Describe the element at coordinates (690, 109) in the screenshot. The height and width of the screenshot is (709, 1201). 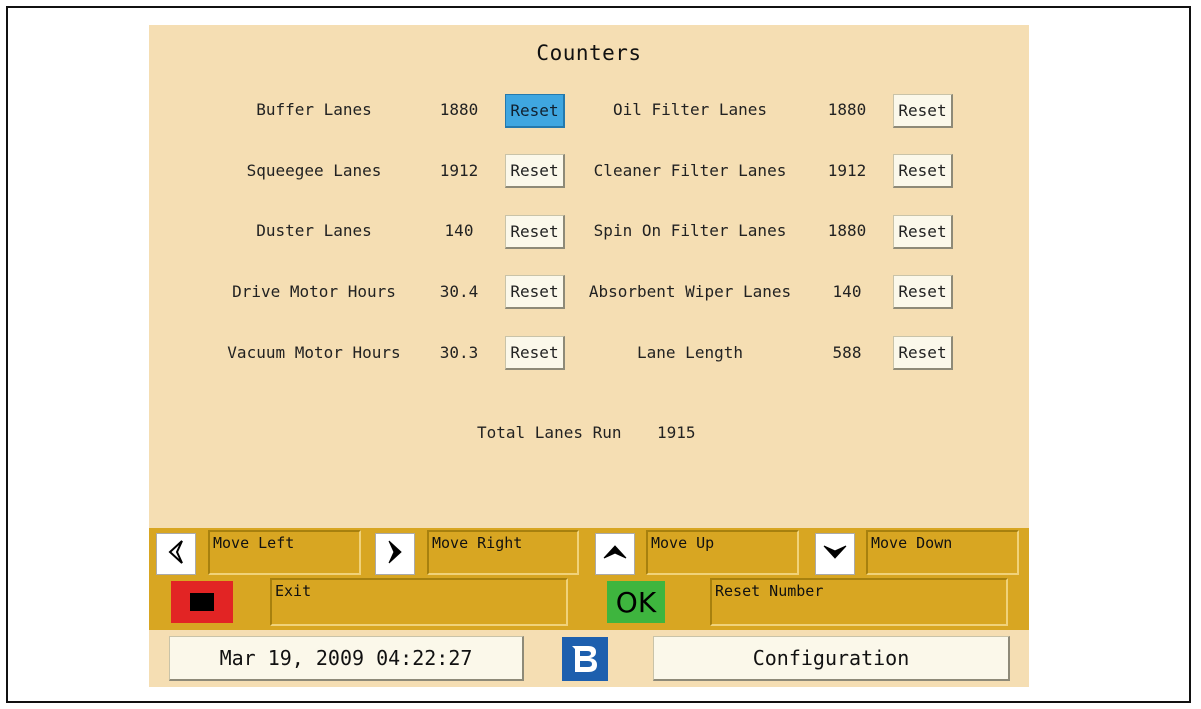
I see `counter-label: Oil Filter Lanes` at that location.